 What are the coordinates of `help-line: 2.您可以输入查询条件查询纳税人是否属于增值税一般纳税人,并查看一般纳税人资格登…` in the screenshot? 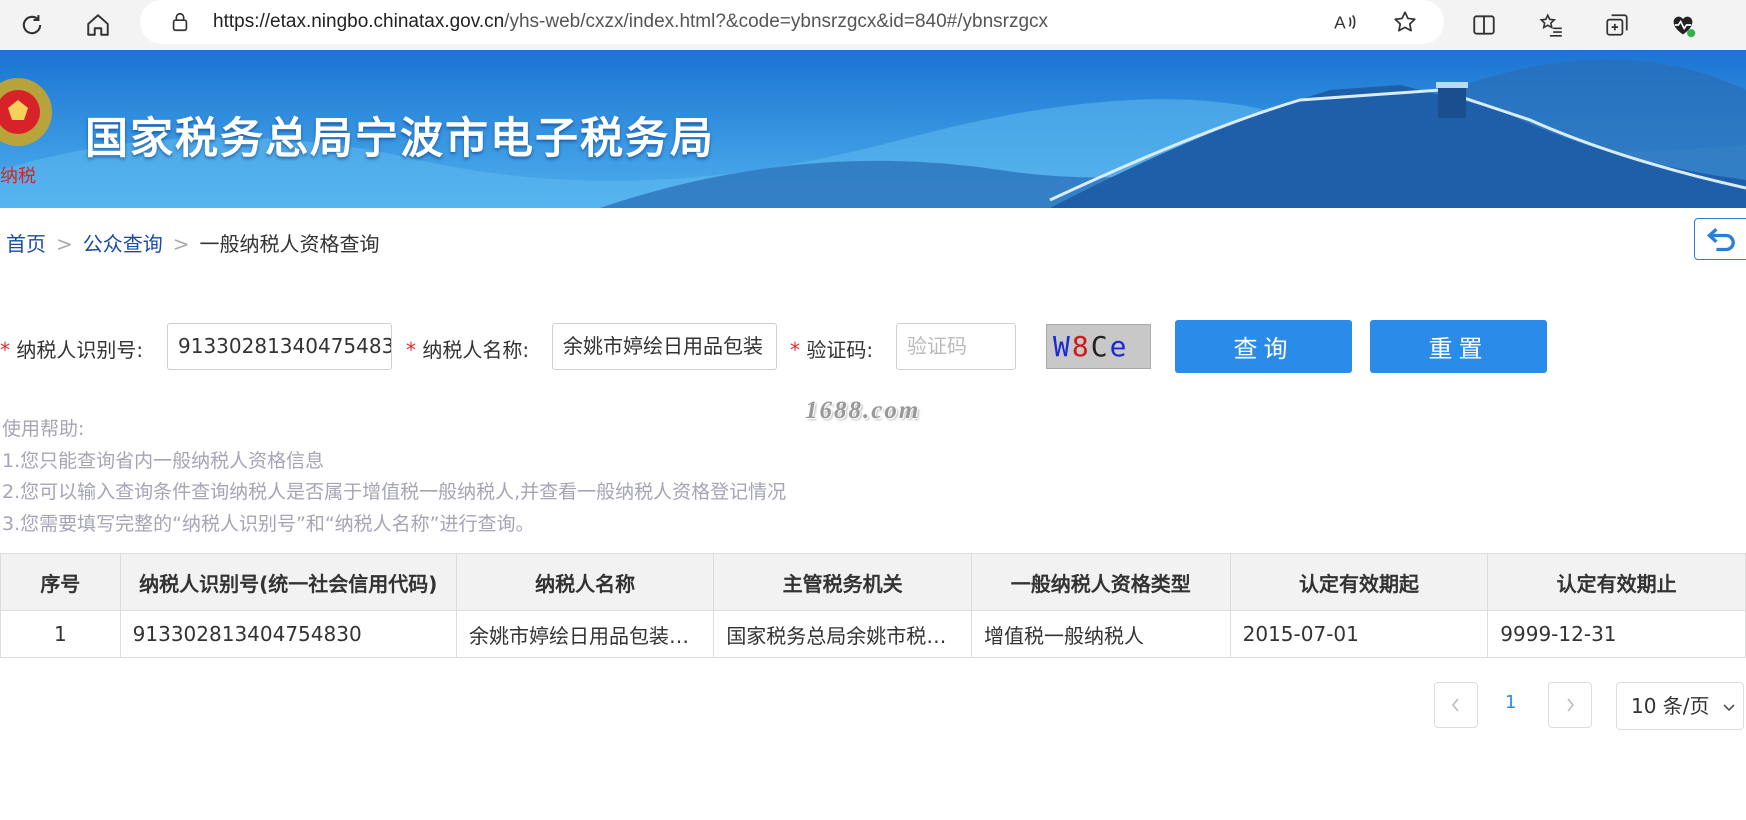 It's located at (394, 492).